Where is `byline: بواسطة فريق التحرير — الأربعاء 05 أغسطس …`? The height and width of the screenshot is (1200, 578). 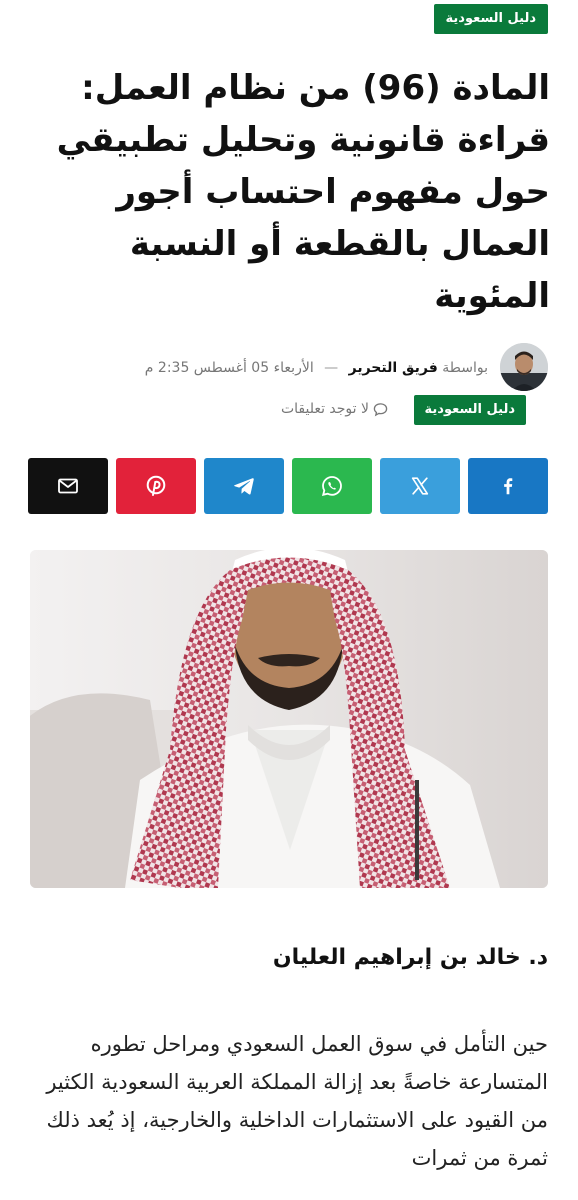 byline: بواسطة فريق التحرير — الأربعاء 05 أغسطس … is located at coordinates (316, 368).